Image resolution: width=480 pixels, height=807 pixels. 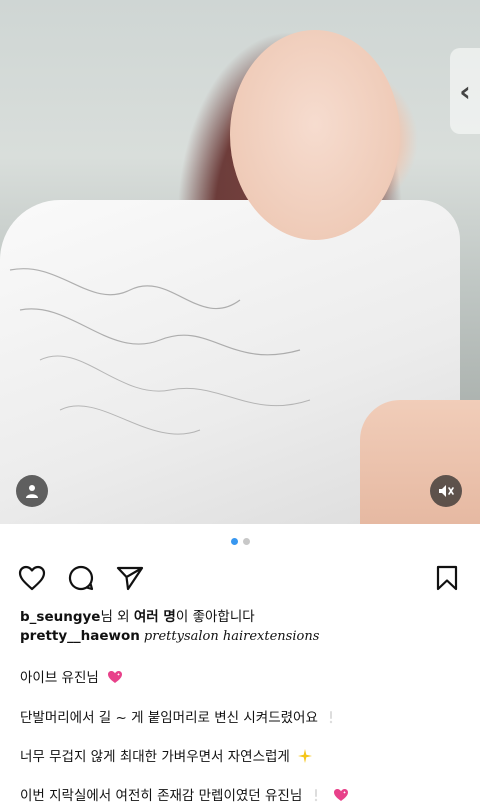 I want to click on heart-icon, so click(x=32, y=578).